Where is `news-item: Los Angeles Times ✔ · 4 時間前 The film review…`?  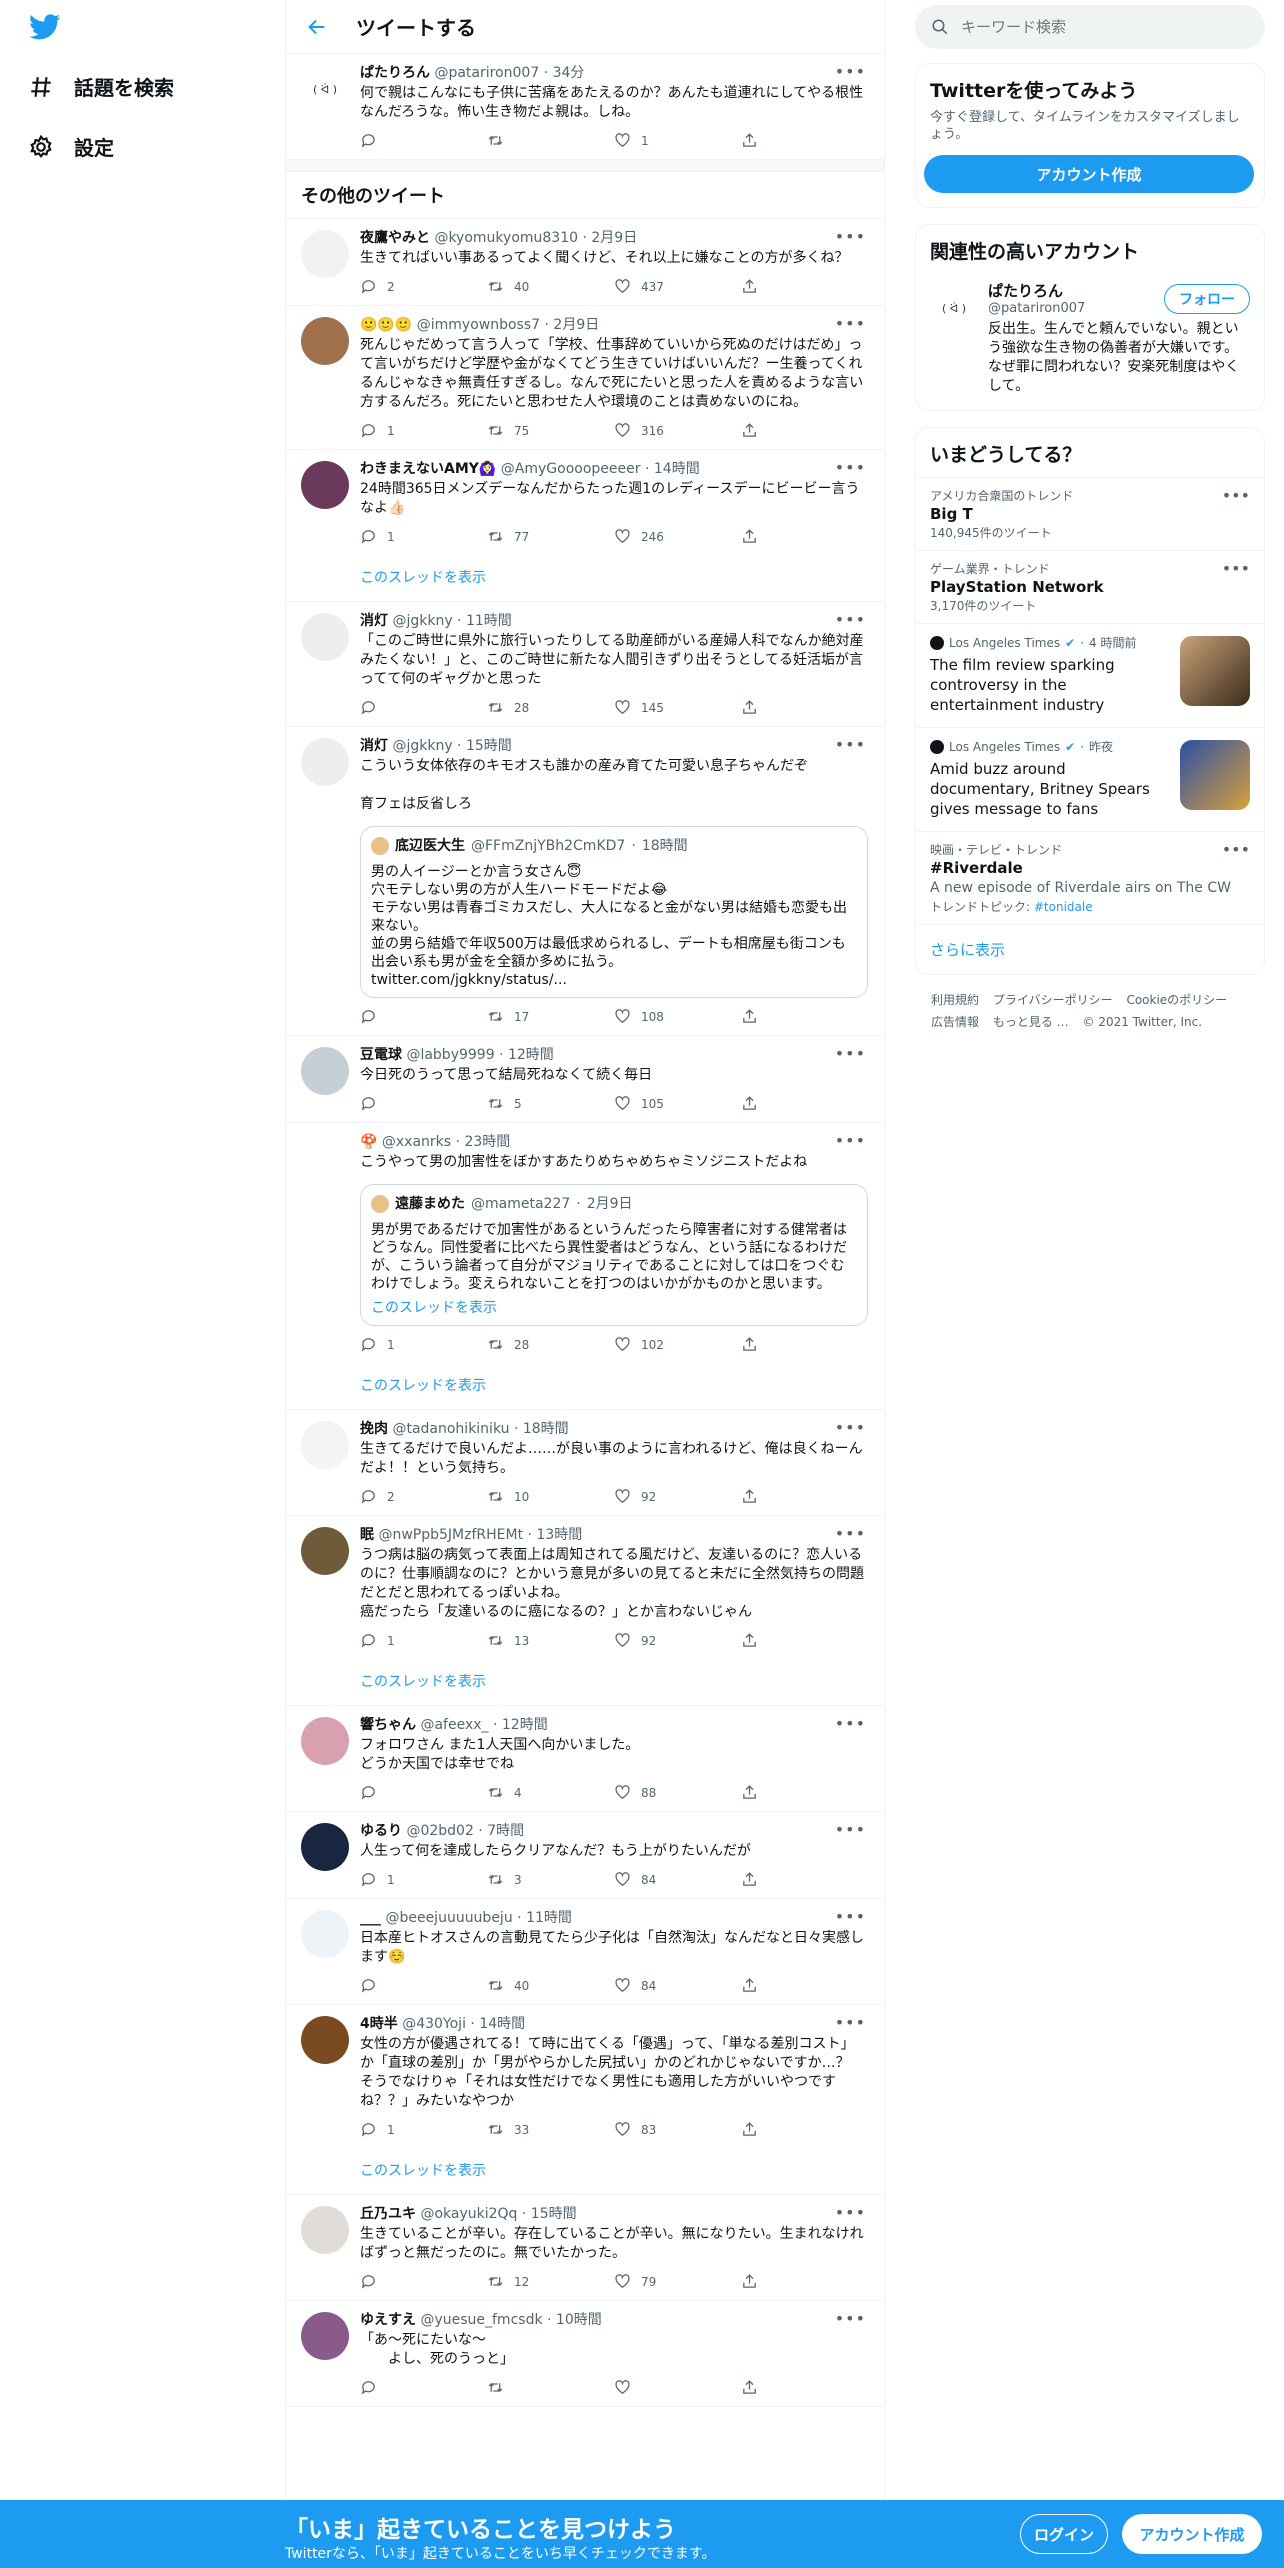 news-item: Los Angeles Times ✔ · 4 時間前 The film review… is located at coordinates (1090, 675).